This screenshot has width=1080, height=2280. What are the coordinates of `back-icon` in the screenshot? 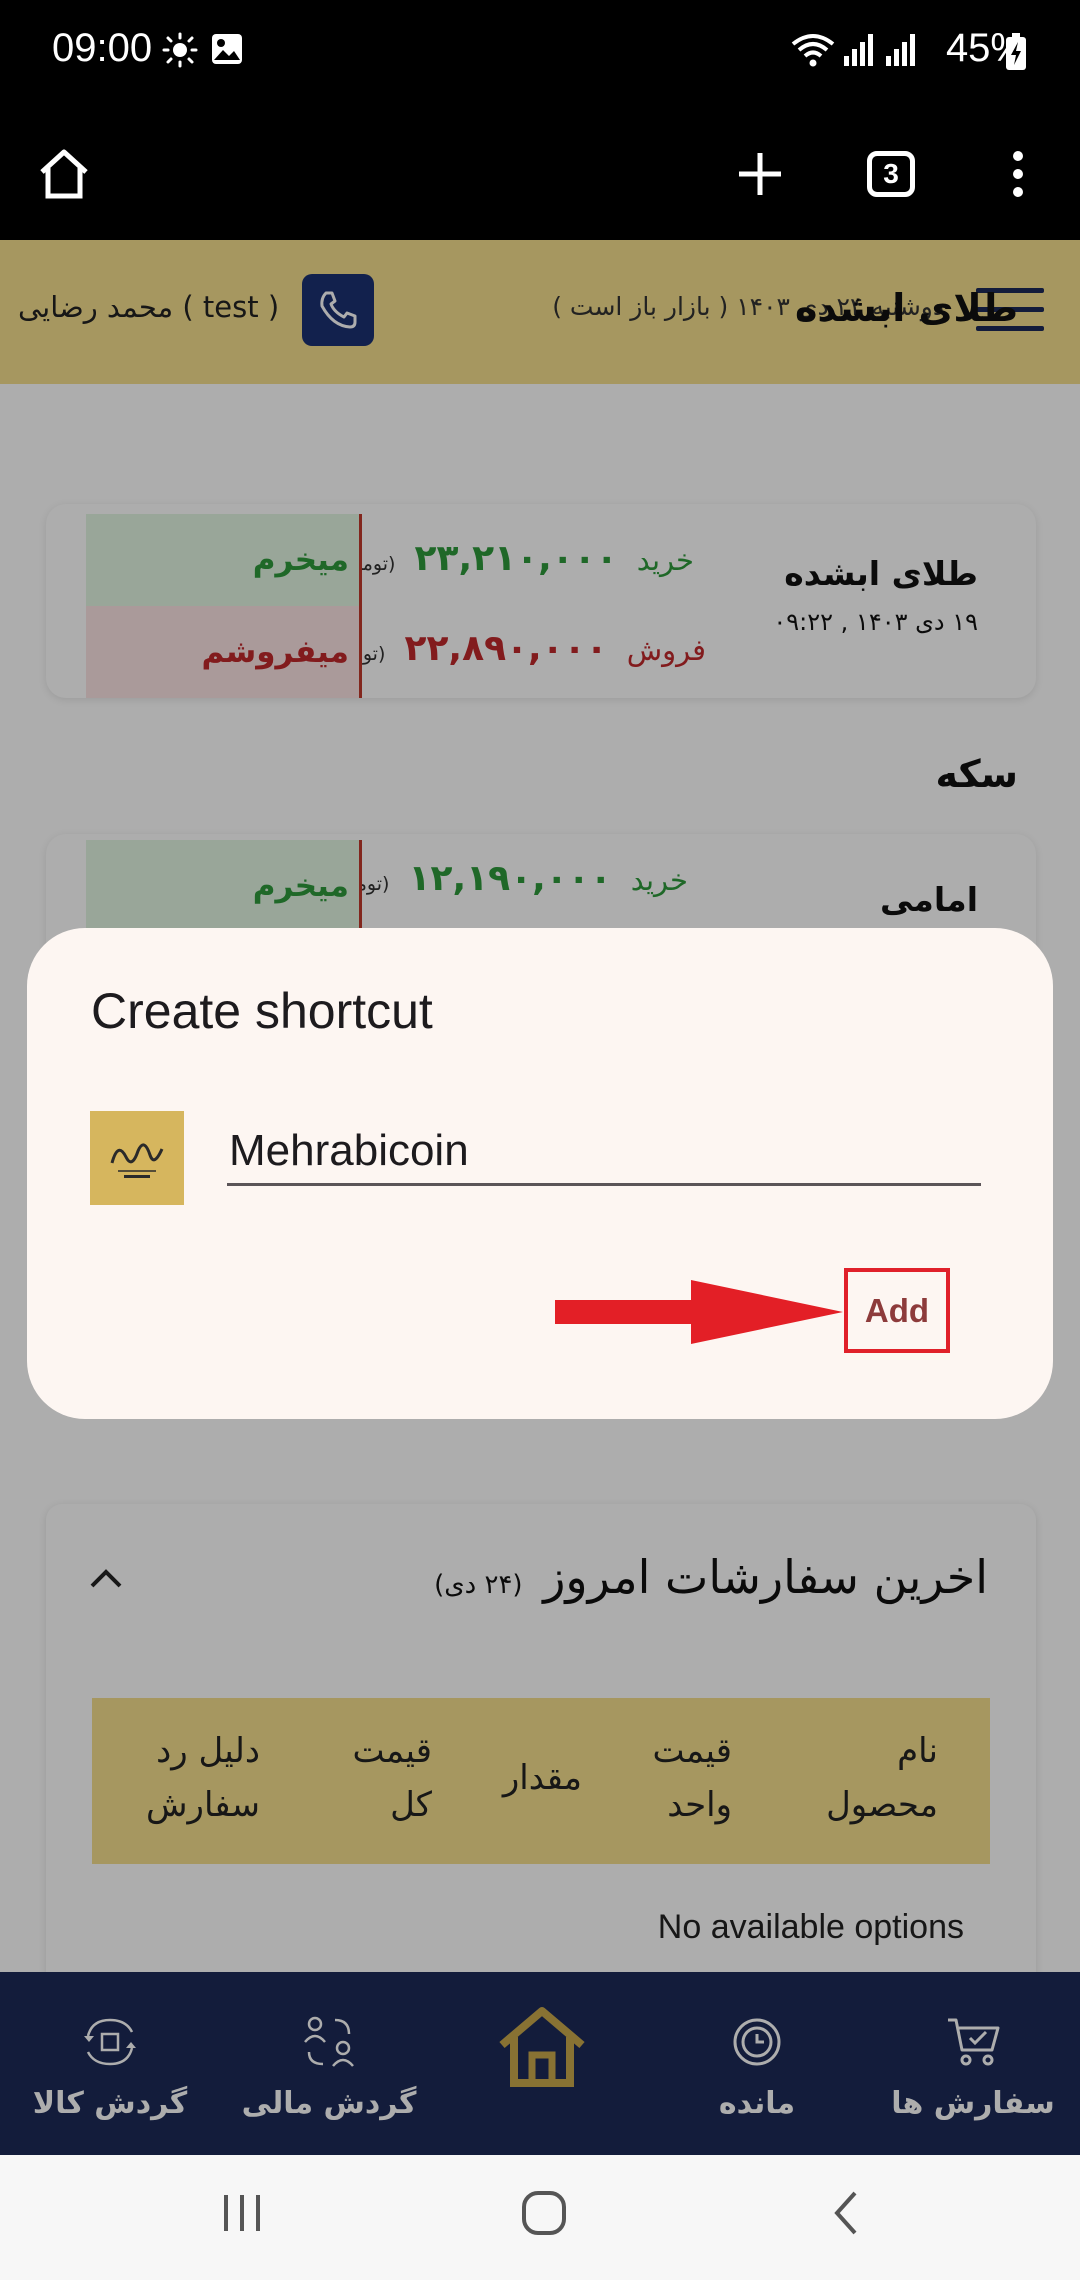 It's located at (845, 2213).